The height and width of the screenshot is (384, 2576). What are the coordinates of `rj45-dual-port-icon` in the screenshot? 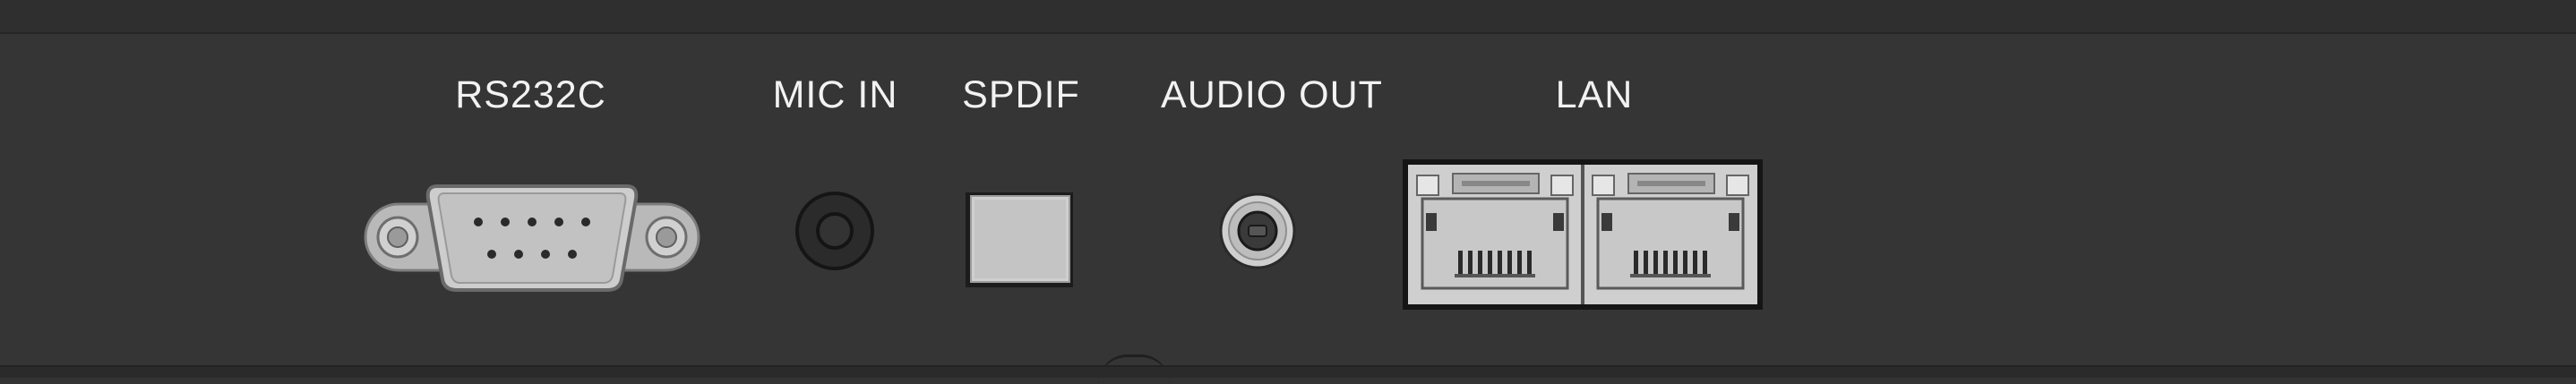 It's located at (1583, 234).